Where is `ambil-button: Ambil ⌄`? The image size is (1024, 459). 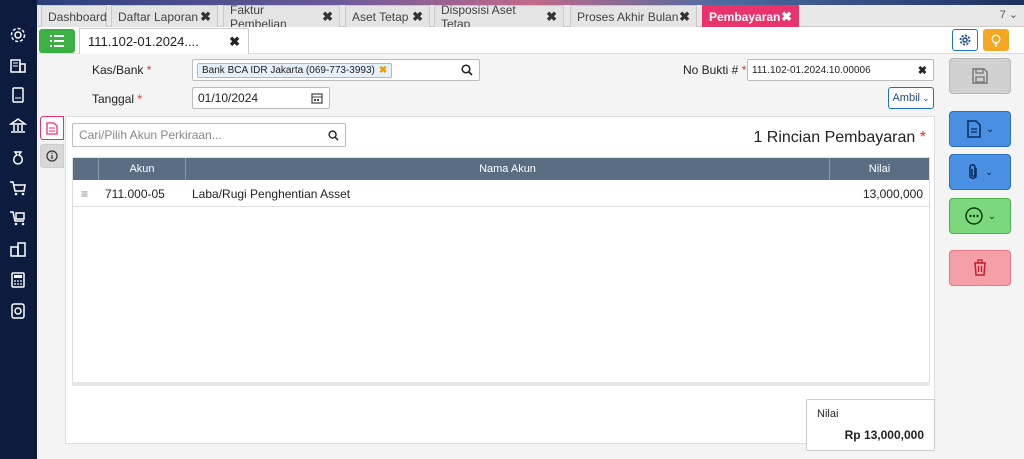 ambil-button: Ambil ⌄ is located at coordinates (911, 98).